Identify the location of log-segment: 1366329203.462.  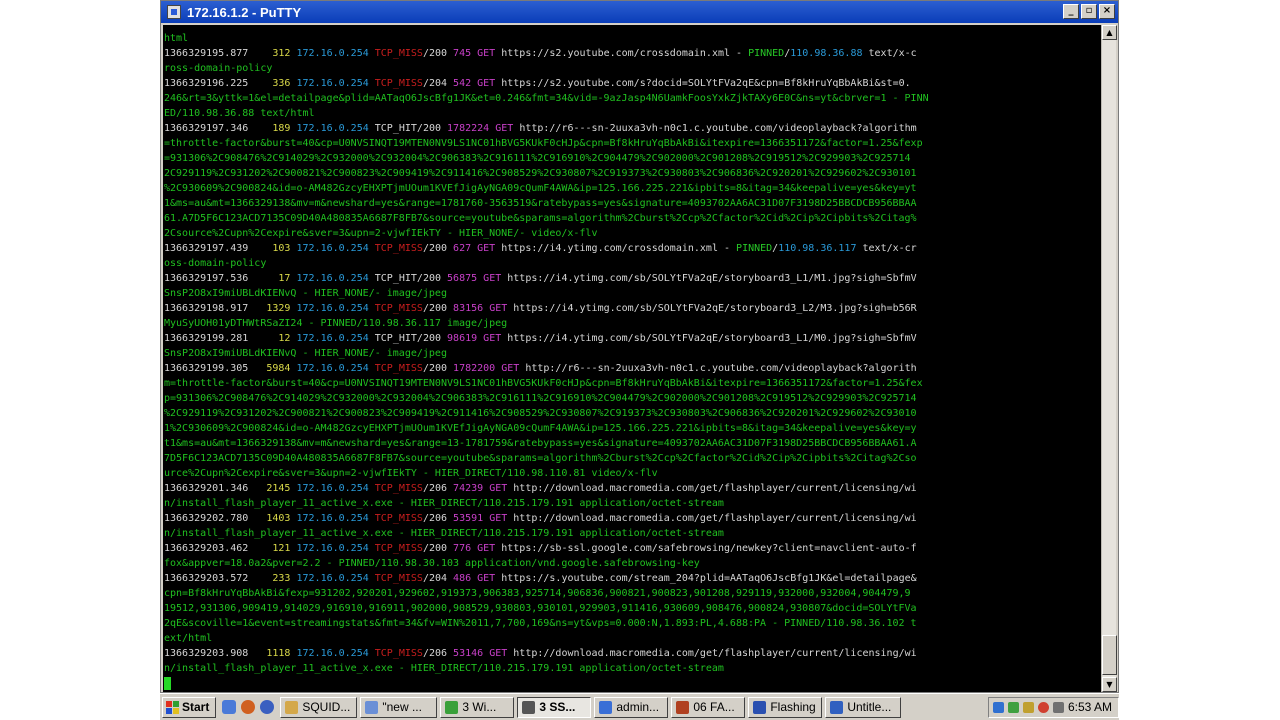
(206, 548).